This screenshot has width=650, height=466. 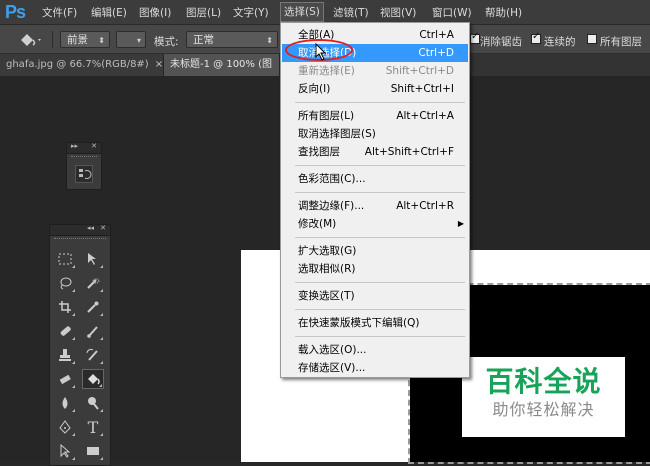 What do you see at coordinates (138, 40) in the screenshot?
I see `chevron-down-icon: ▾` at bounding box center [138, 40].